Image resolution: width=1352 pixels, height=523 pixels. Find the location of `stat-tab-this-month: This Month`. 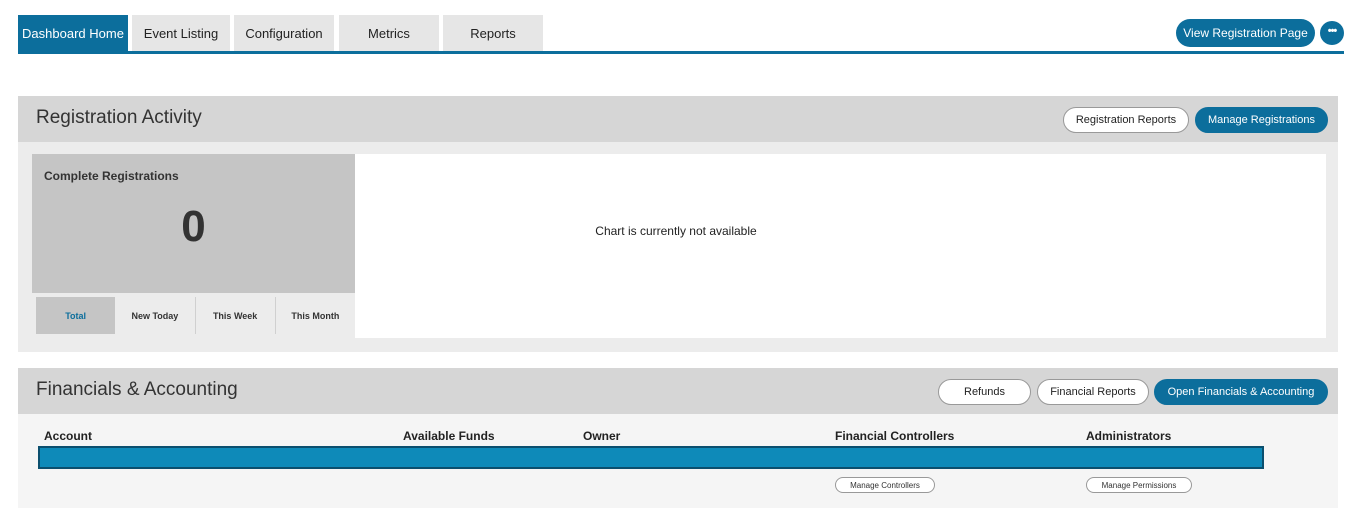

stat-tab-this-month: This Month is located at coordinates (314, 315).